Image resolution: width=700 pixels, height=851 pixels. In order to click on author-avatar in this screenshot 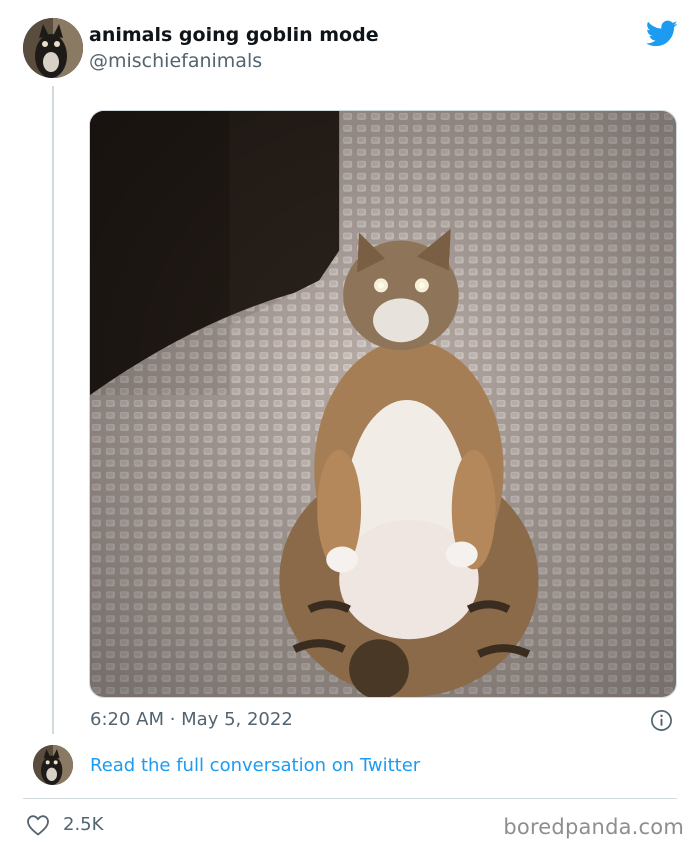, I will do `click(53, 48)`.